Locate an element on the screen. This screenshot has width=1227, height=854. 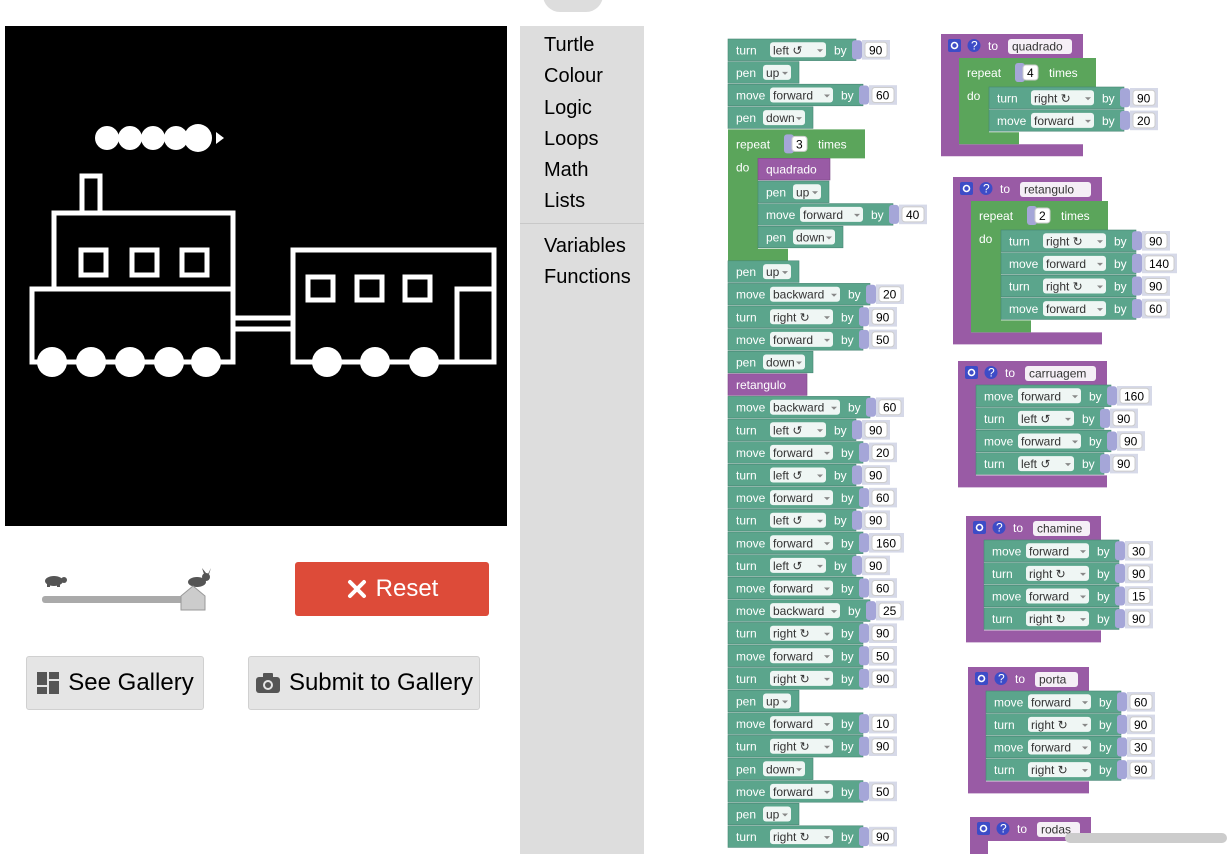
move-block: move forward by 90 is located at coordinates (1060, 441).